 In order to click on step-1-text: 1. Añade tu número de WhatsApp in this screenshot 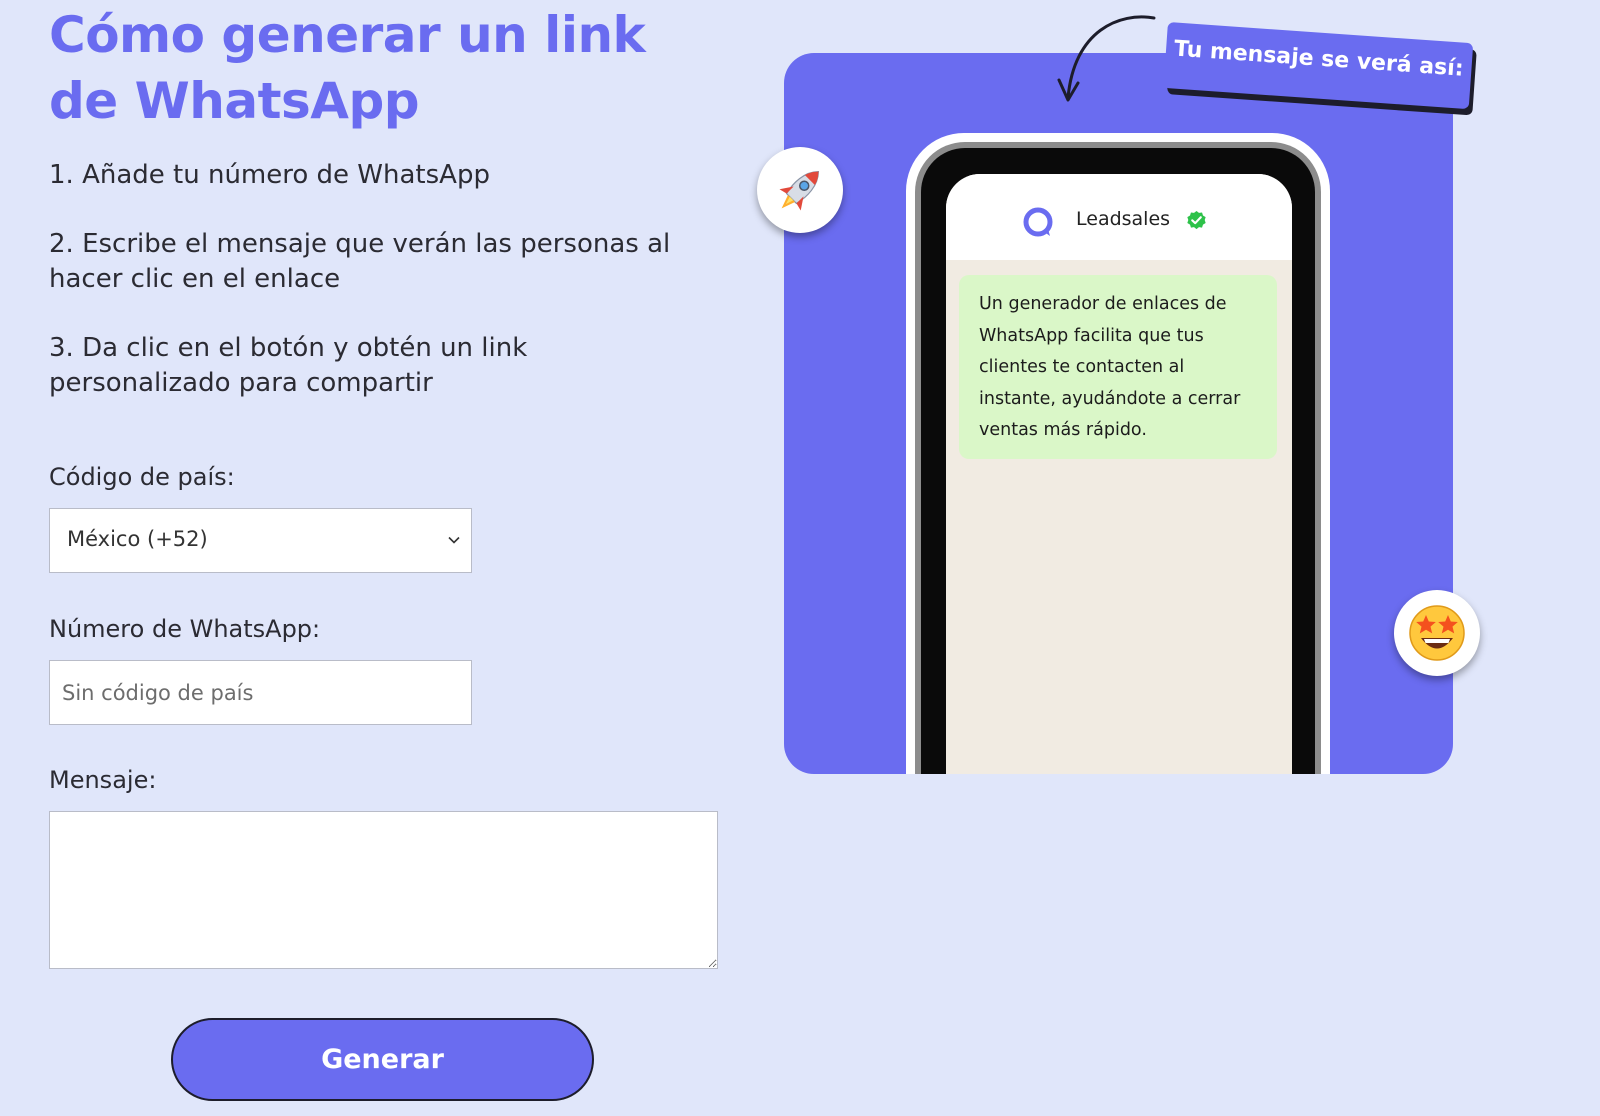, I will do `click(269, 175)`.